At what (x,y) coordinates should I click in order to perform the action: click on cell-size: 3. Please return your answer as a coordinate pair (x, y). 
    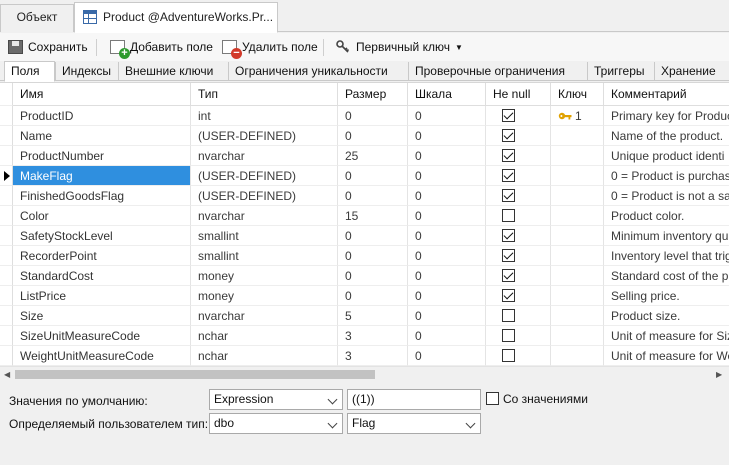
    Looking at the image, I should click on (373, 336).